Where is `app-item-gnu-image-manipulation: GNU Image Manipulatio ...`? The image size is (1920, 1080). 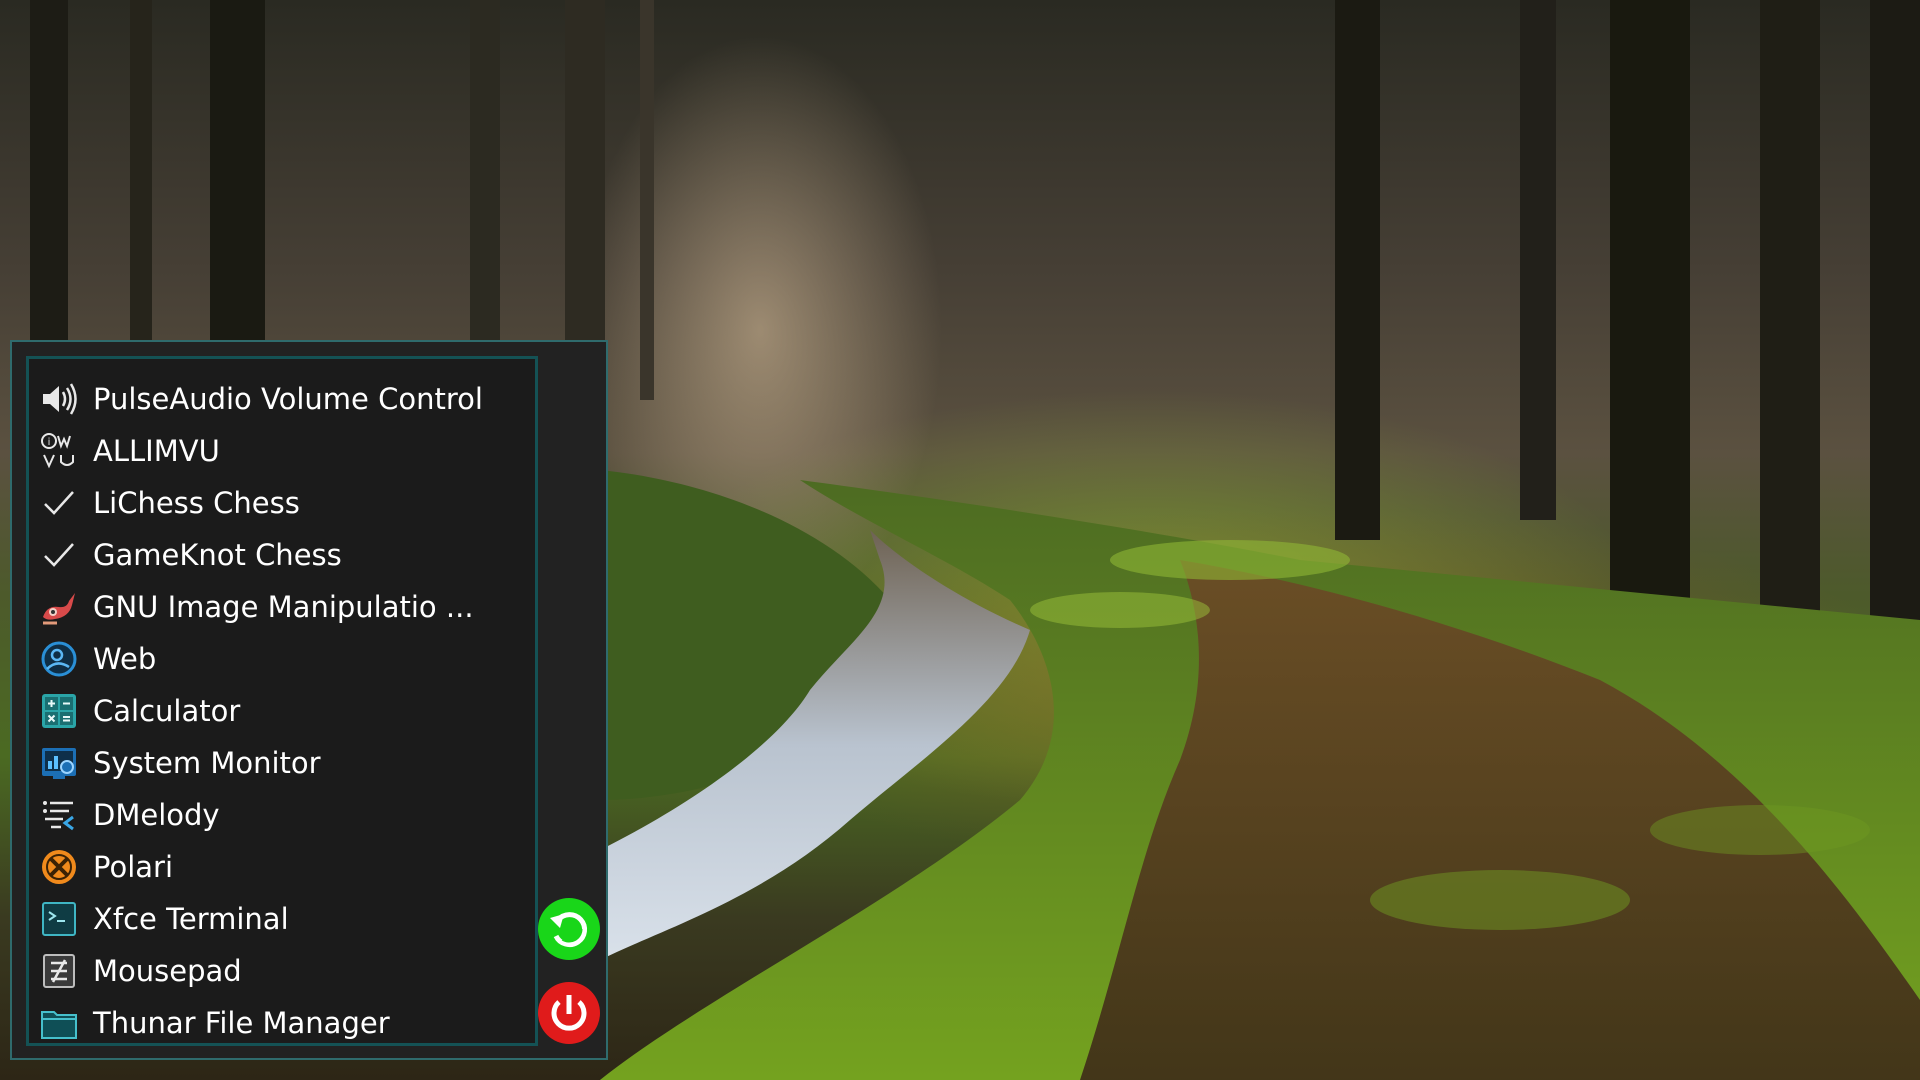
app-item-gnu-image-manipulation: GNU Image Manipulatio ... is located at coordinates (284, 607).